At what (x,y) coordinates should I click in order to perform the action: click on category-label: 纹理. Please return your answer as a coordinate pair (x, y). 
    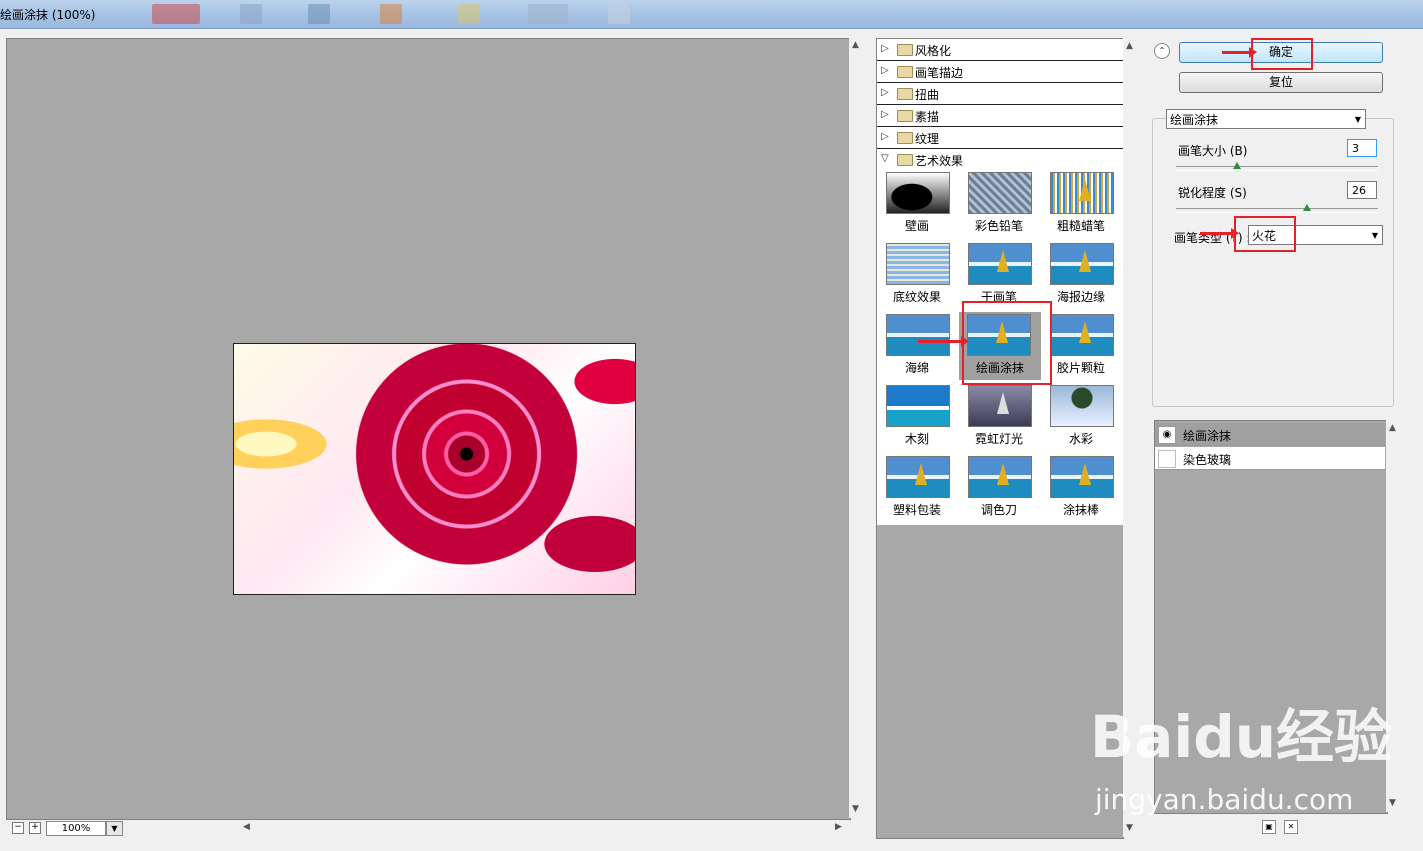
    Looking at the image, I should click on (927, 139).